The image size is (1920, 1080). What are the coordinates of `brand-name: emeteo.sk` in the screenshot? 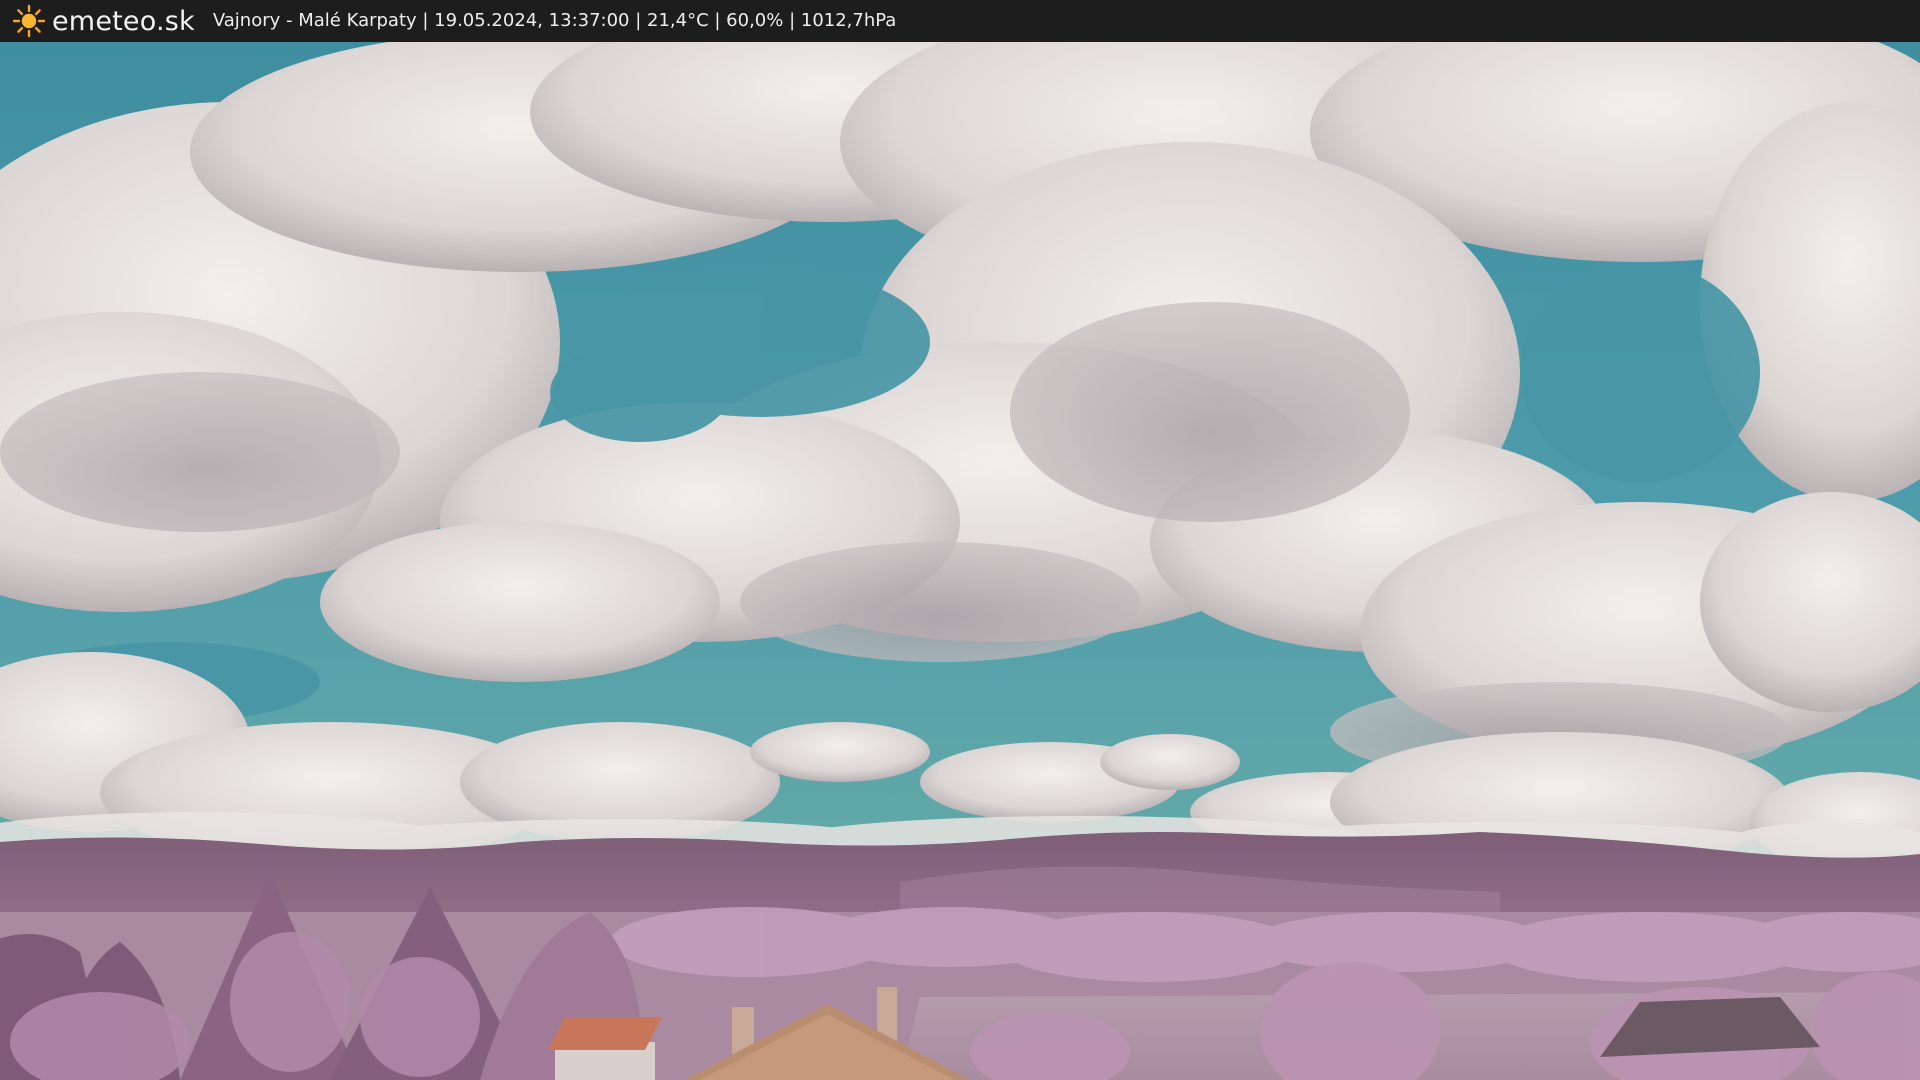 It's located at (123, 21).